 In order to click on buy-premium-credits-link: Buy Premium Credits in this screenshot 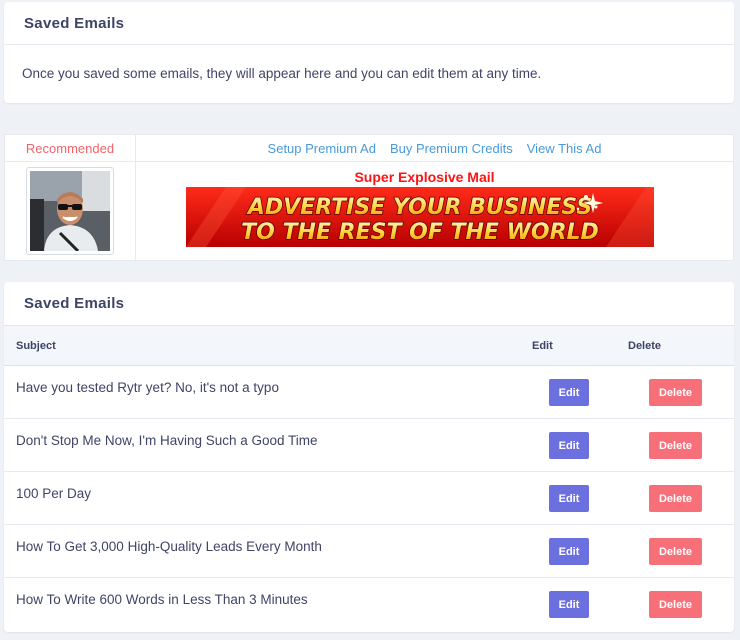, I will do `click(451, 148)`.